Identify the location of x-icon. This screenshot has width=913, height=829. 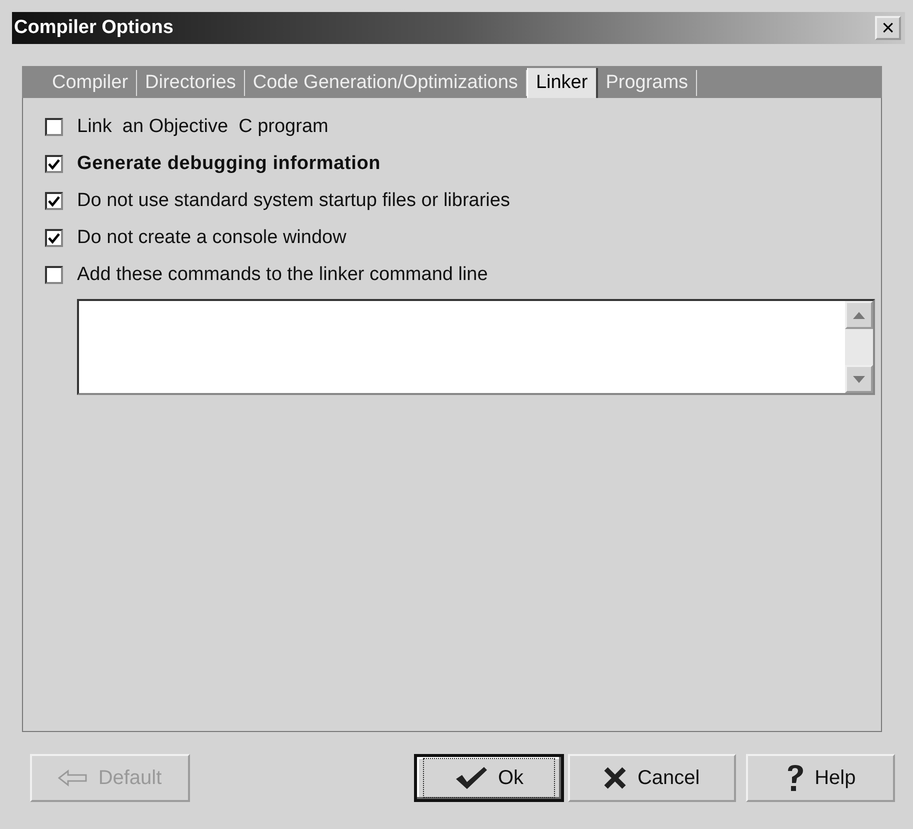
(615, 778).